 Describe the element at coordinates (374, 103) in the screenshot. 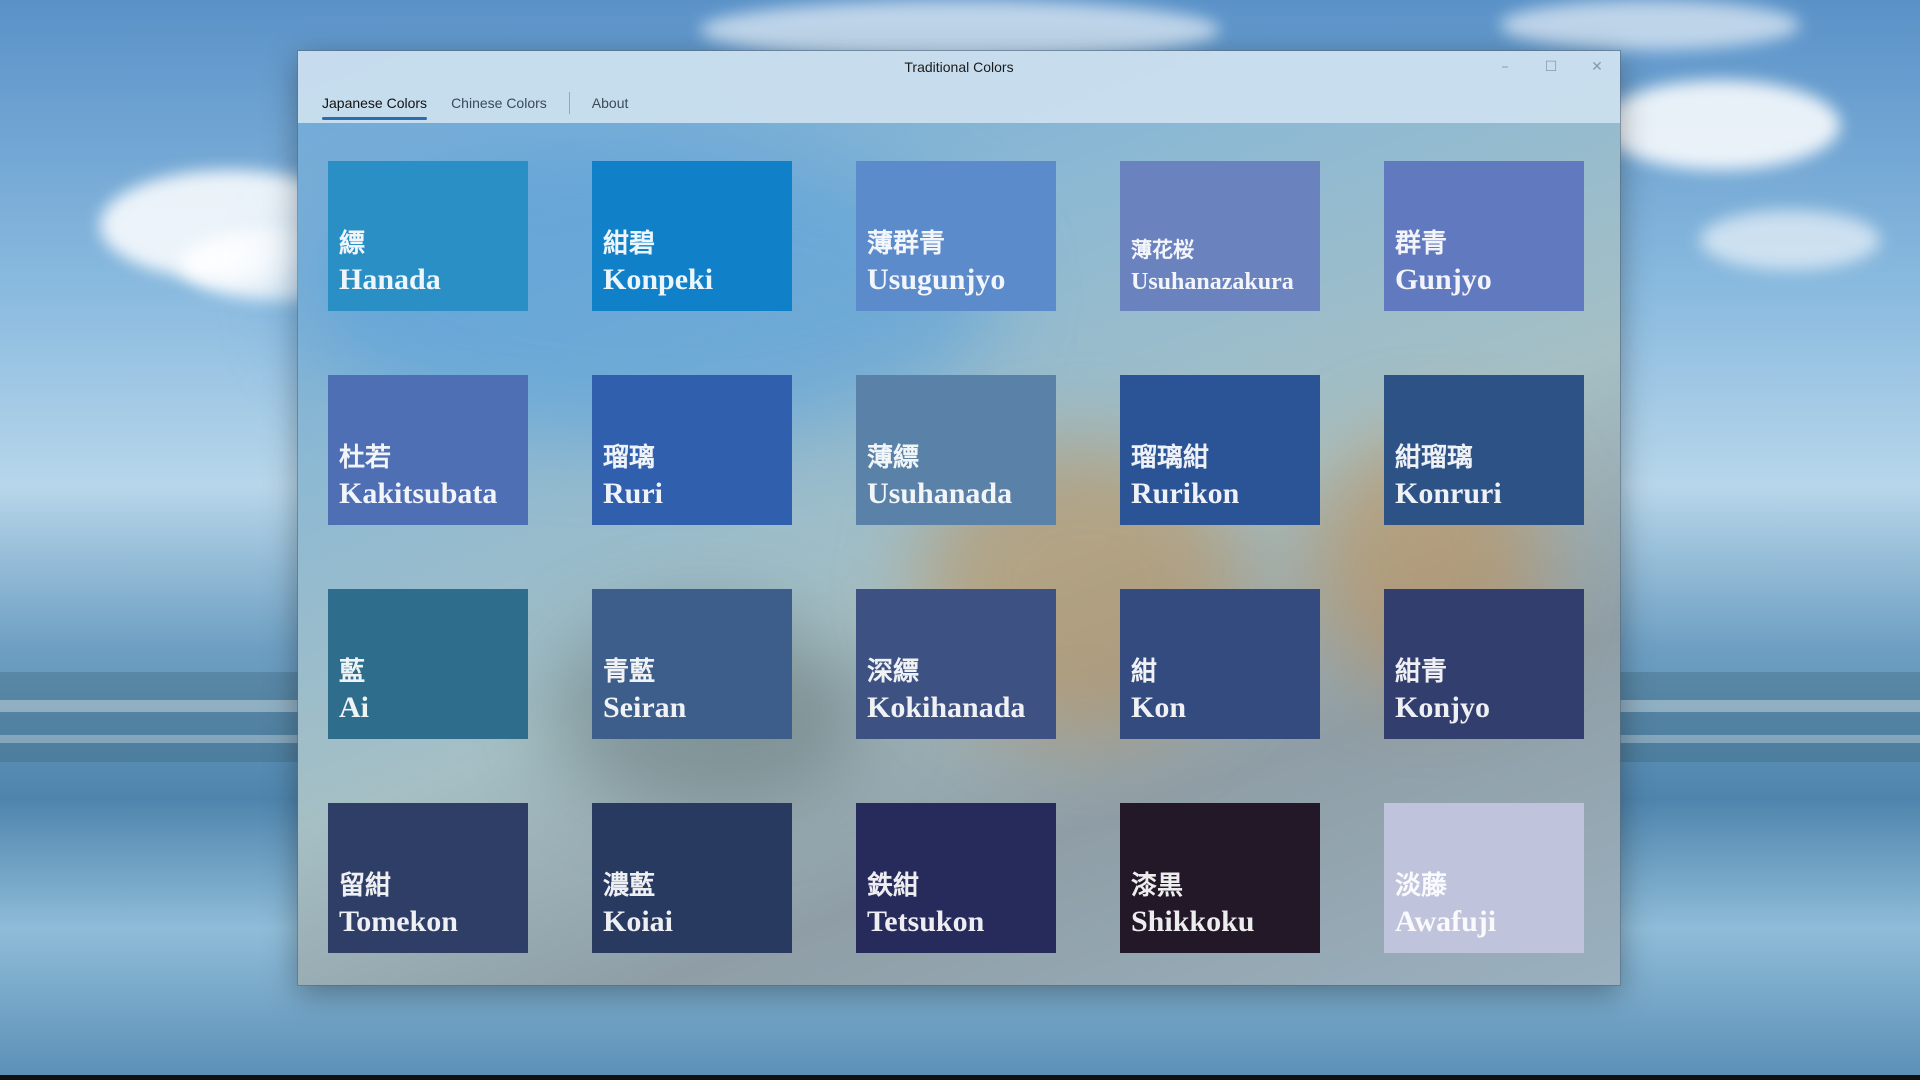

I see `tab-japanese-colors: Japanese Colors` at that location.